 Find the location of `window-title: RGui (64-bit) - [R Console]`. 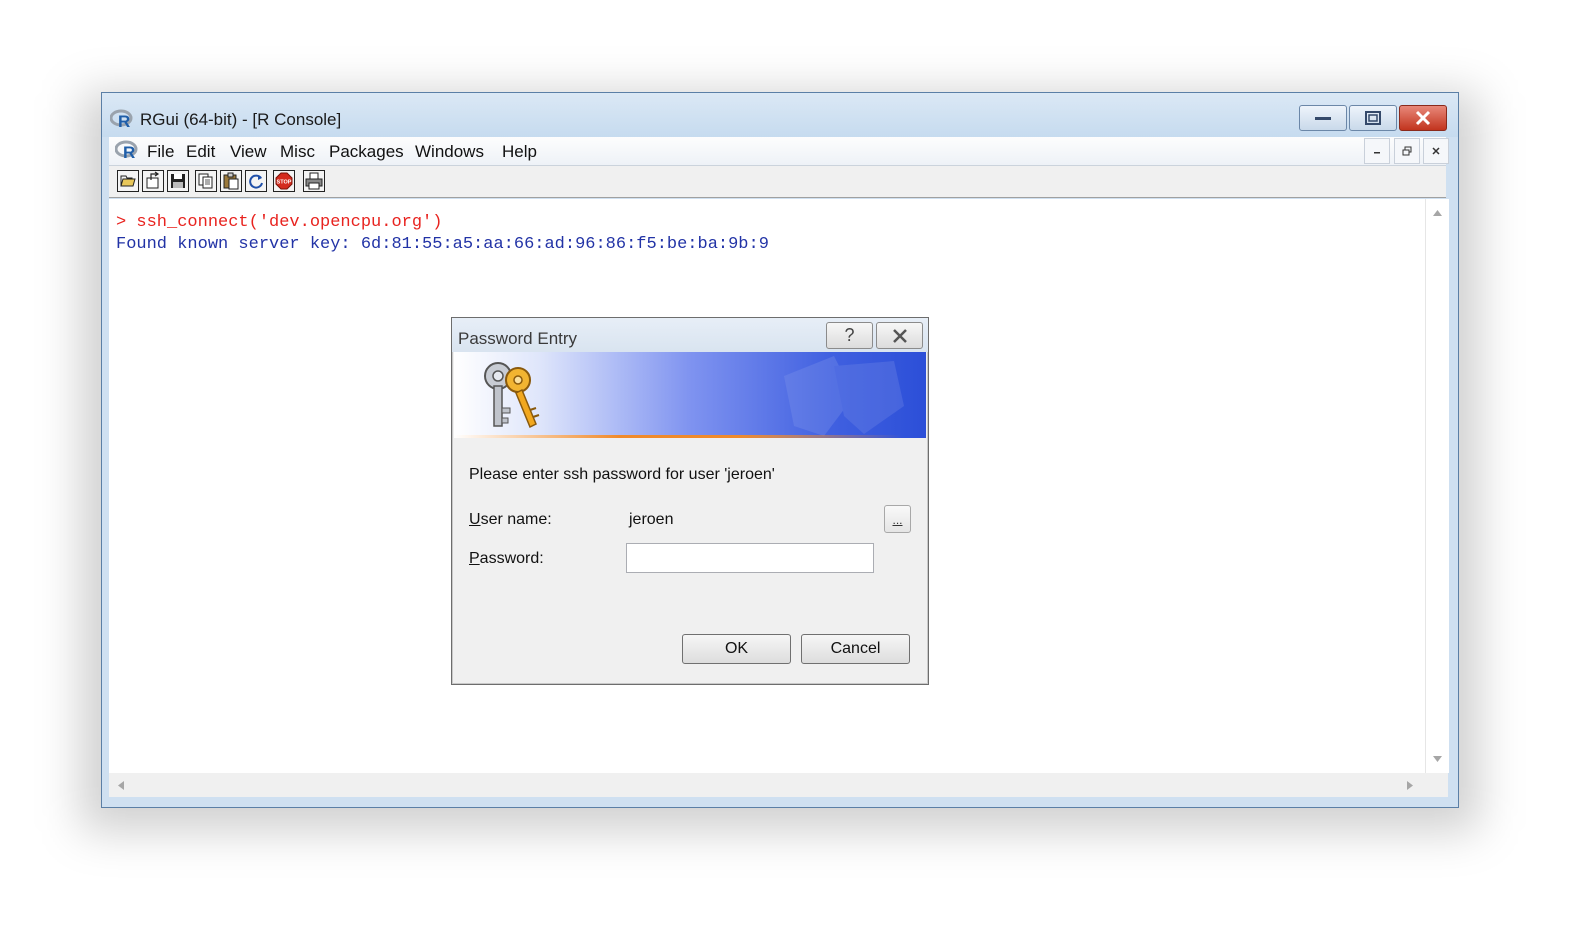

window-title: RGui (64-bit) - [R Console] is located at coordinates (241, 119).